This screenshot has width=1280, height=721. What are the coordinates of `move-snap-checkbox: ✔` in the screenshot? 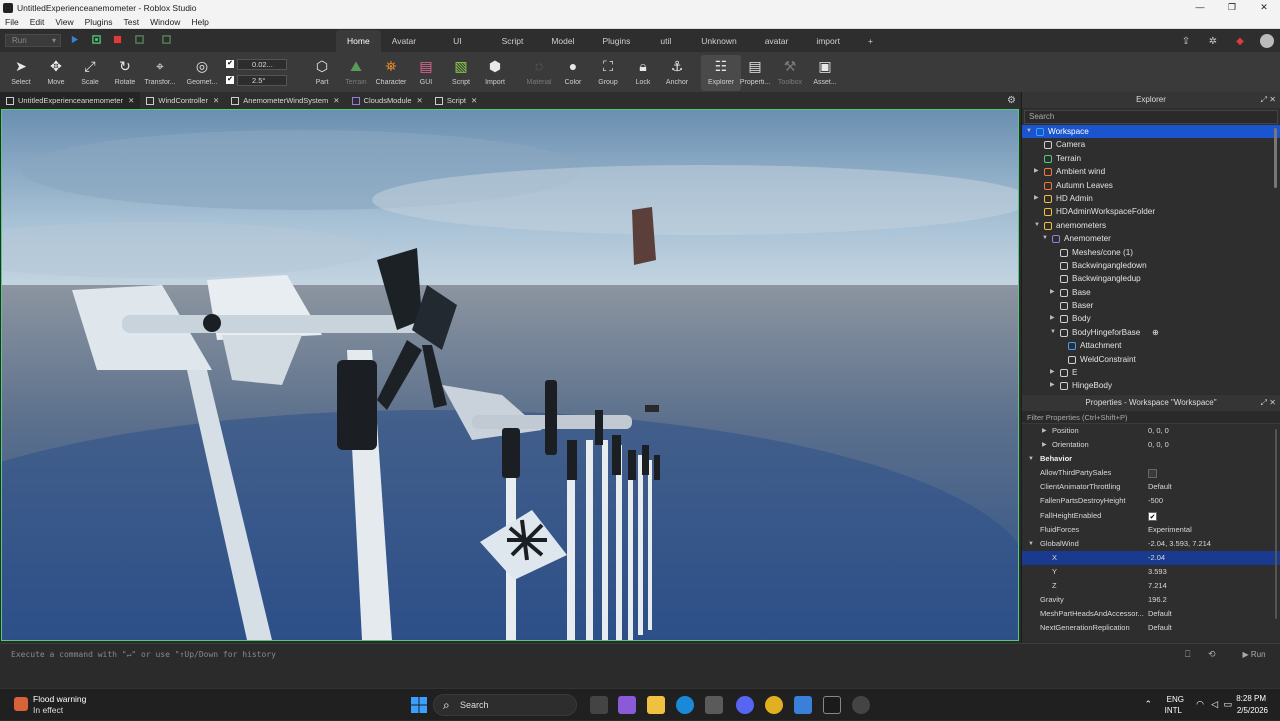 It's located at (230, 64).